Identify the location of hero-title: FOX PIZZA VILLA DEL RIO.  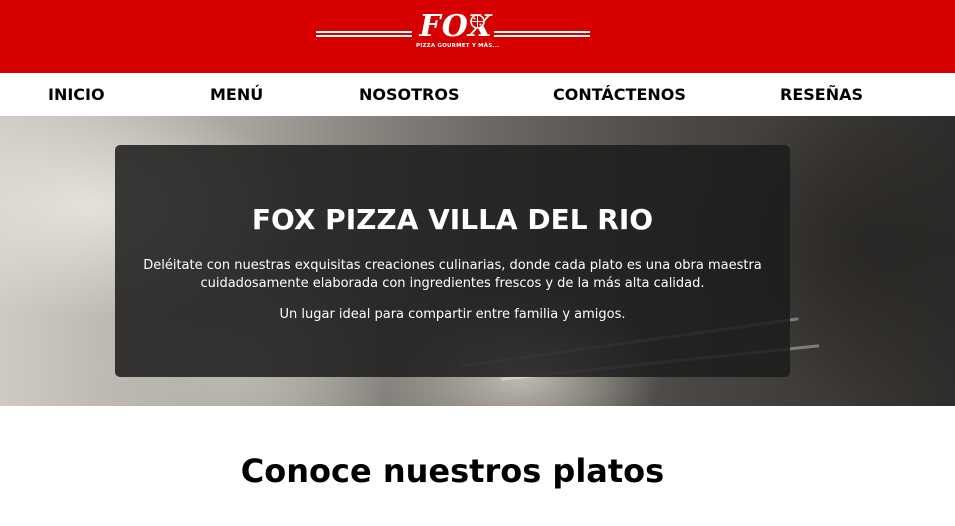
(452, 219).